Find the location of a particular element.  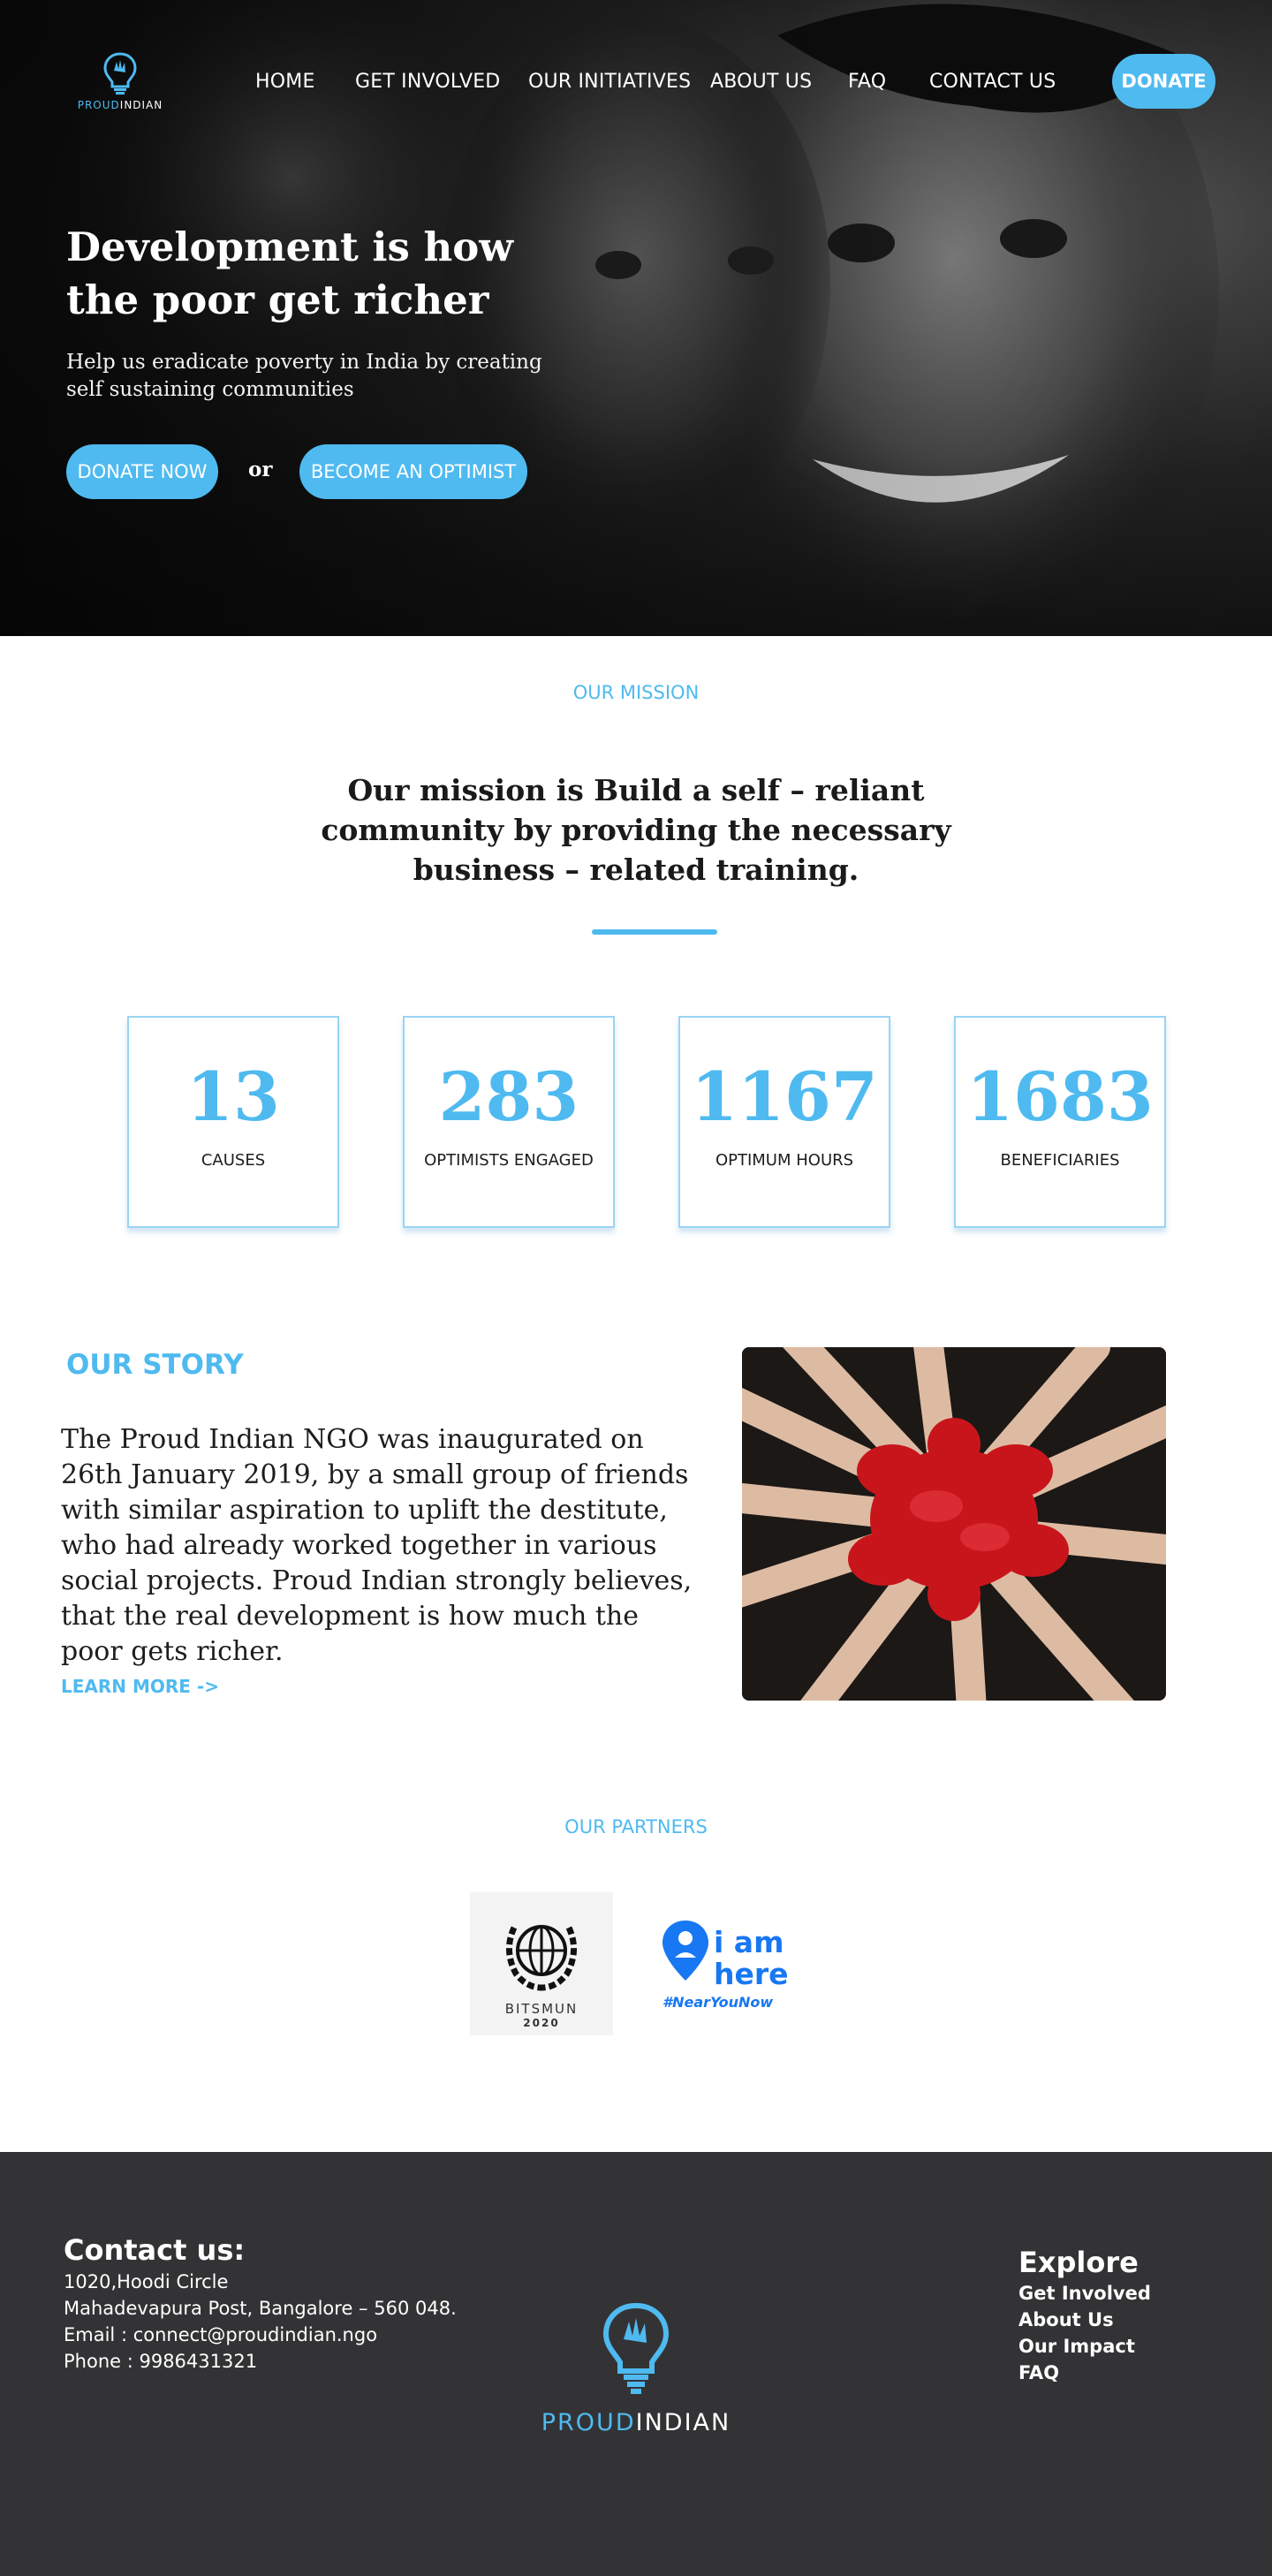

stat-label: OPTIMISTS ENGAGED is located at coordinates (509, 1160).